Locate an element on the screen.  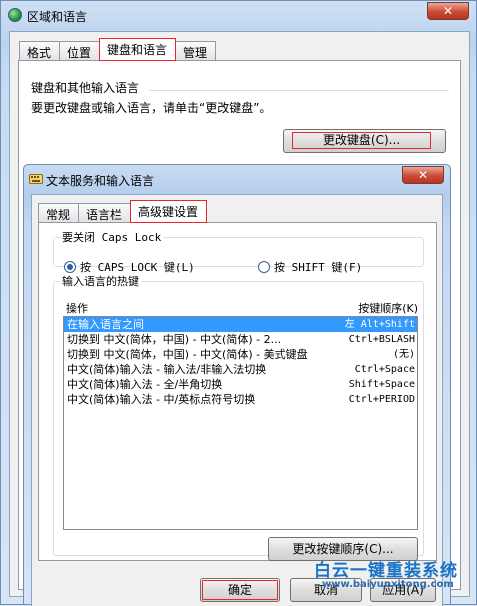
window-title: 区域和语言 is located at coordinates (57, 17).